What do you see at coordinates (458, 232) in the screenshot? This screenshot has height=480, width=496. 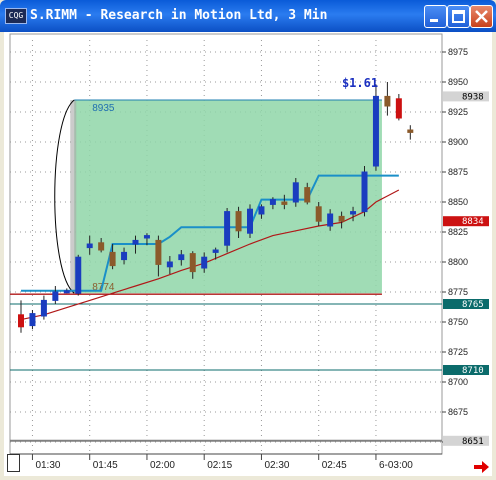 I see `y-tick-label: 8825` at bounding box center [458, 232].